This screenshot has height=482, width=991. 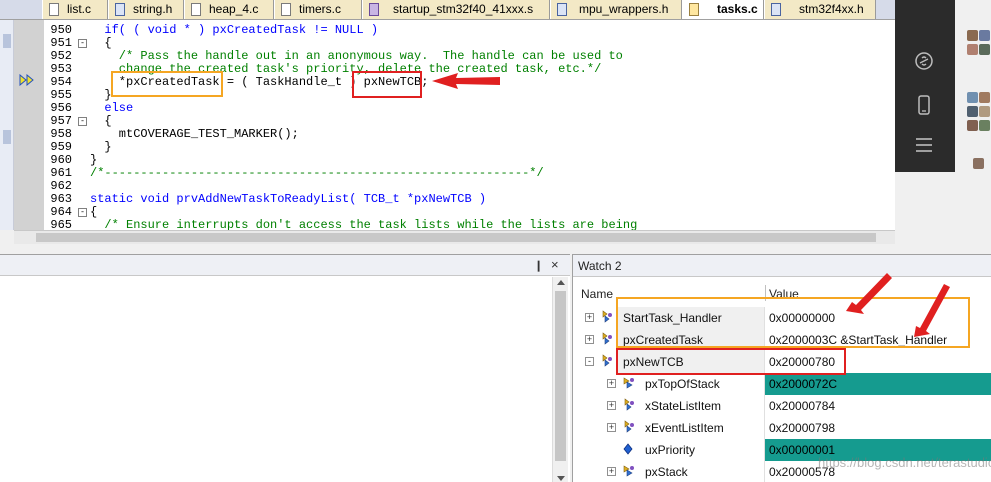 I want to click on editor-horizontal-scrollbar, so click(x=454, y=237).